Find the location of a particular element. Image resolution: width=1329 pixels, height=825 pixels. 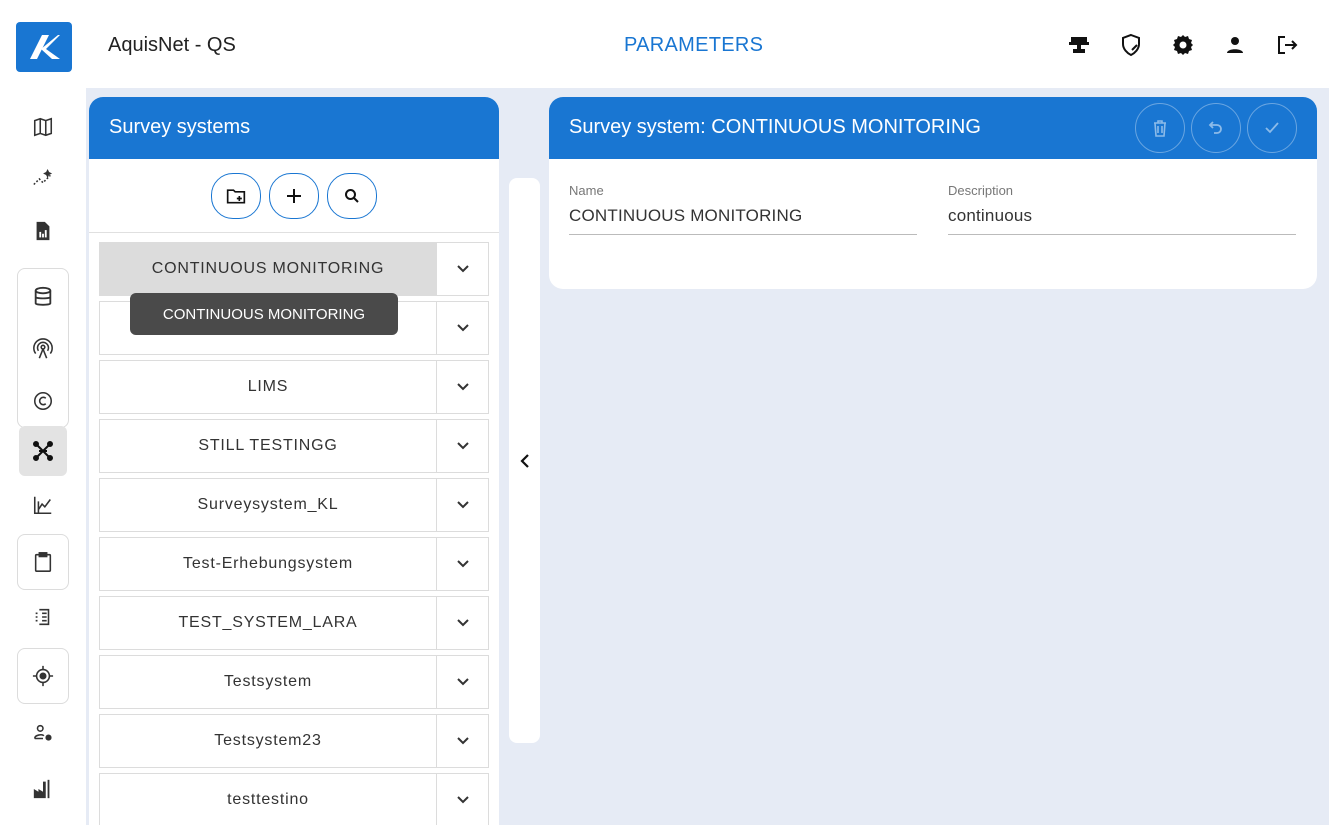

check-icon is located at coordinates (1272, 128).